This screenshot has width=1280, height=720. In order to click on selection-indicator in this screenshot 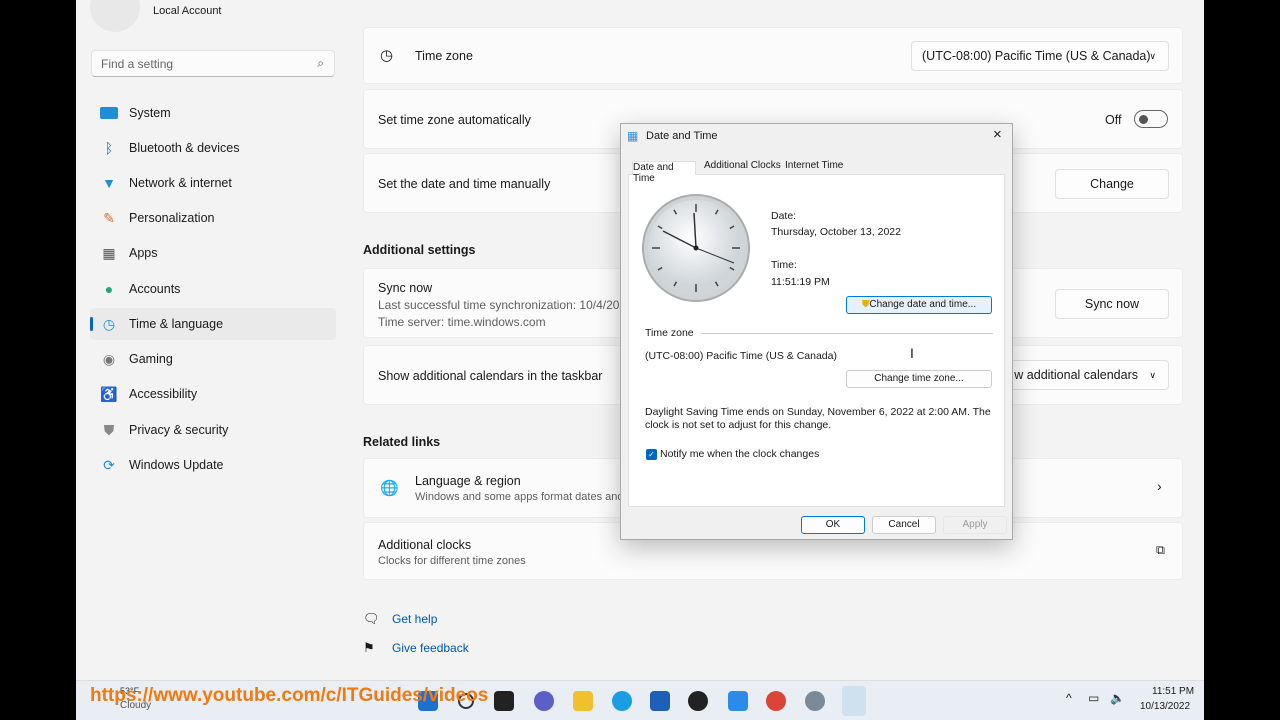, I will do `click(91, 324)`.